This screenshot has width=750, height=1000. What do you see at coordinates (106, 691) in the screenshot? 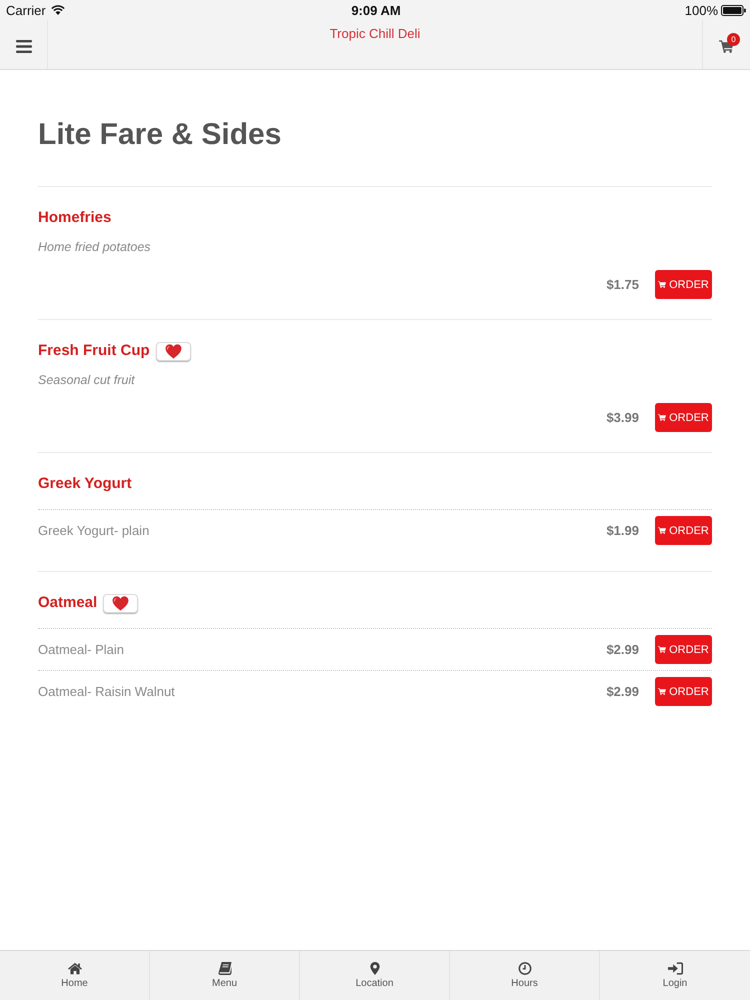
I see `item-option-name: Oatmeal- Raisin Walnut` at bounding box center [106, 691].